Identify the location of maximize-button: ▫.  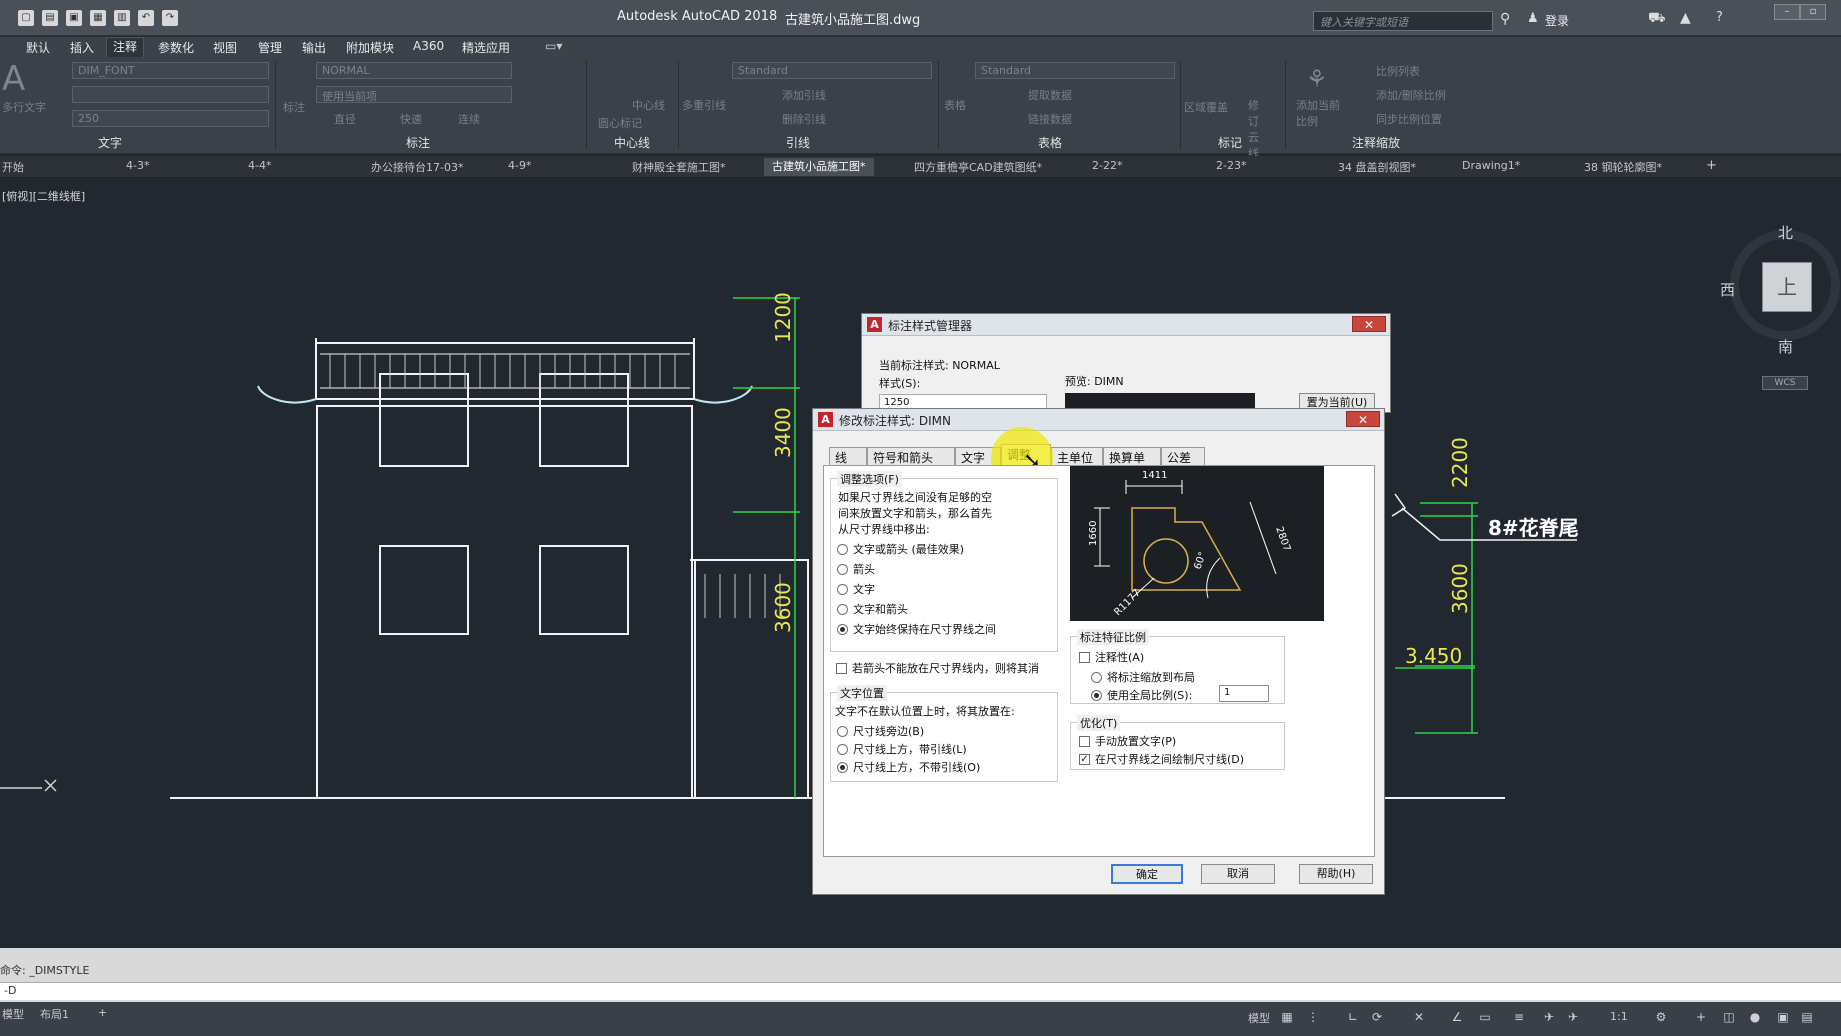
(1813, 12).